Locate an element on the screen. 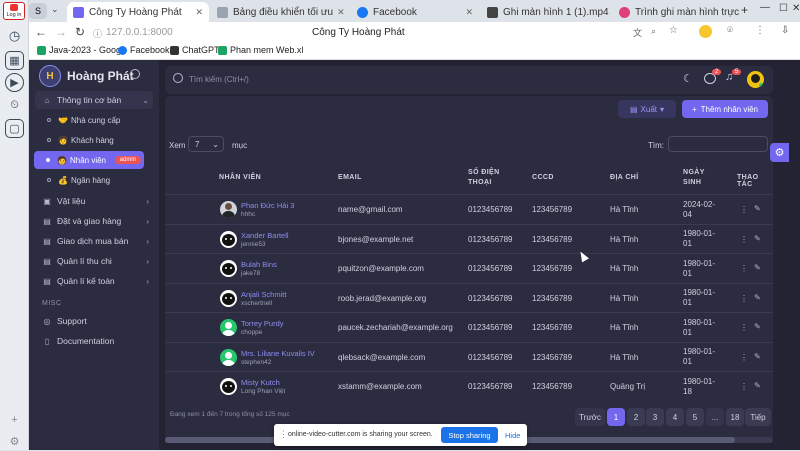 The height and width of the screenshot is (451, 800). tab-1: Công Ty Hoàng Phát ✕ is located at coordinates (138, 12).